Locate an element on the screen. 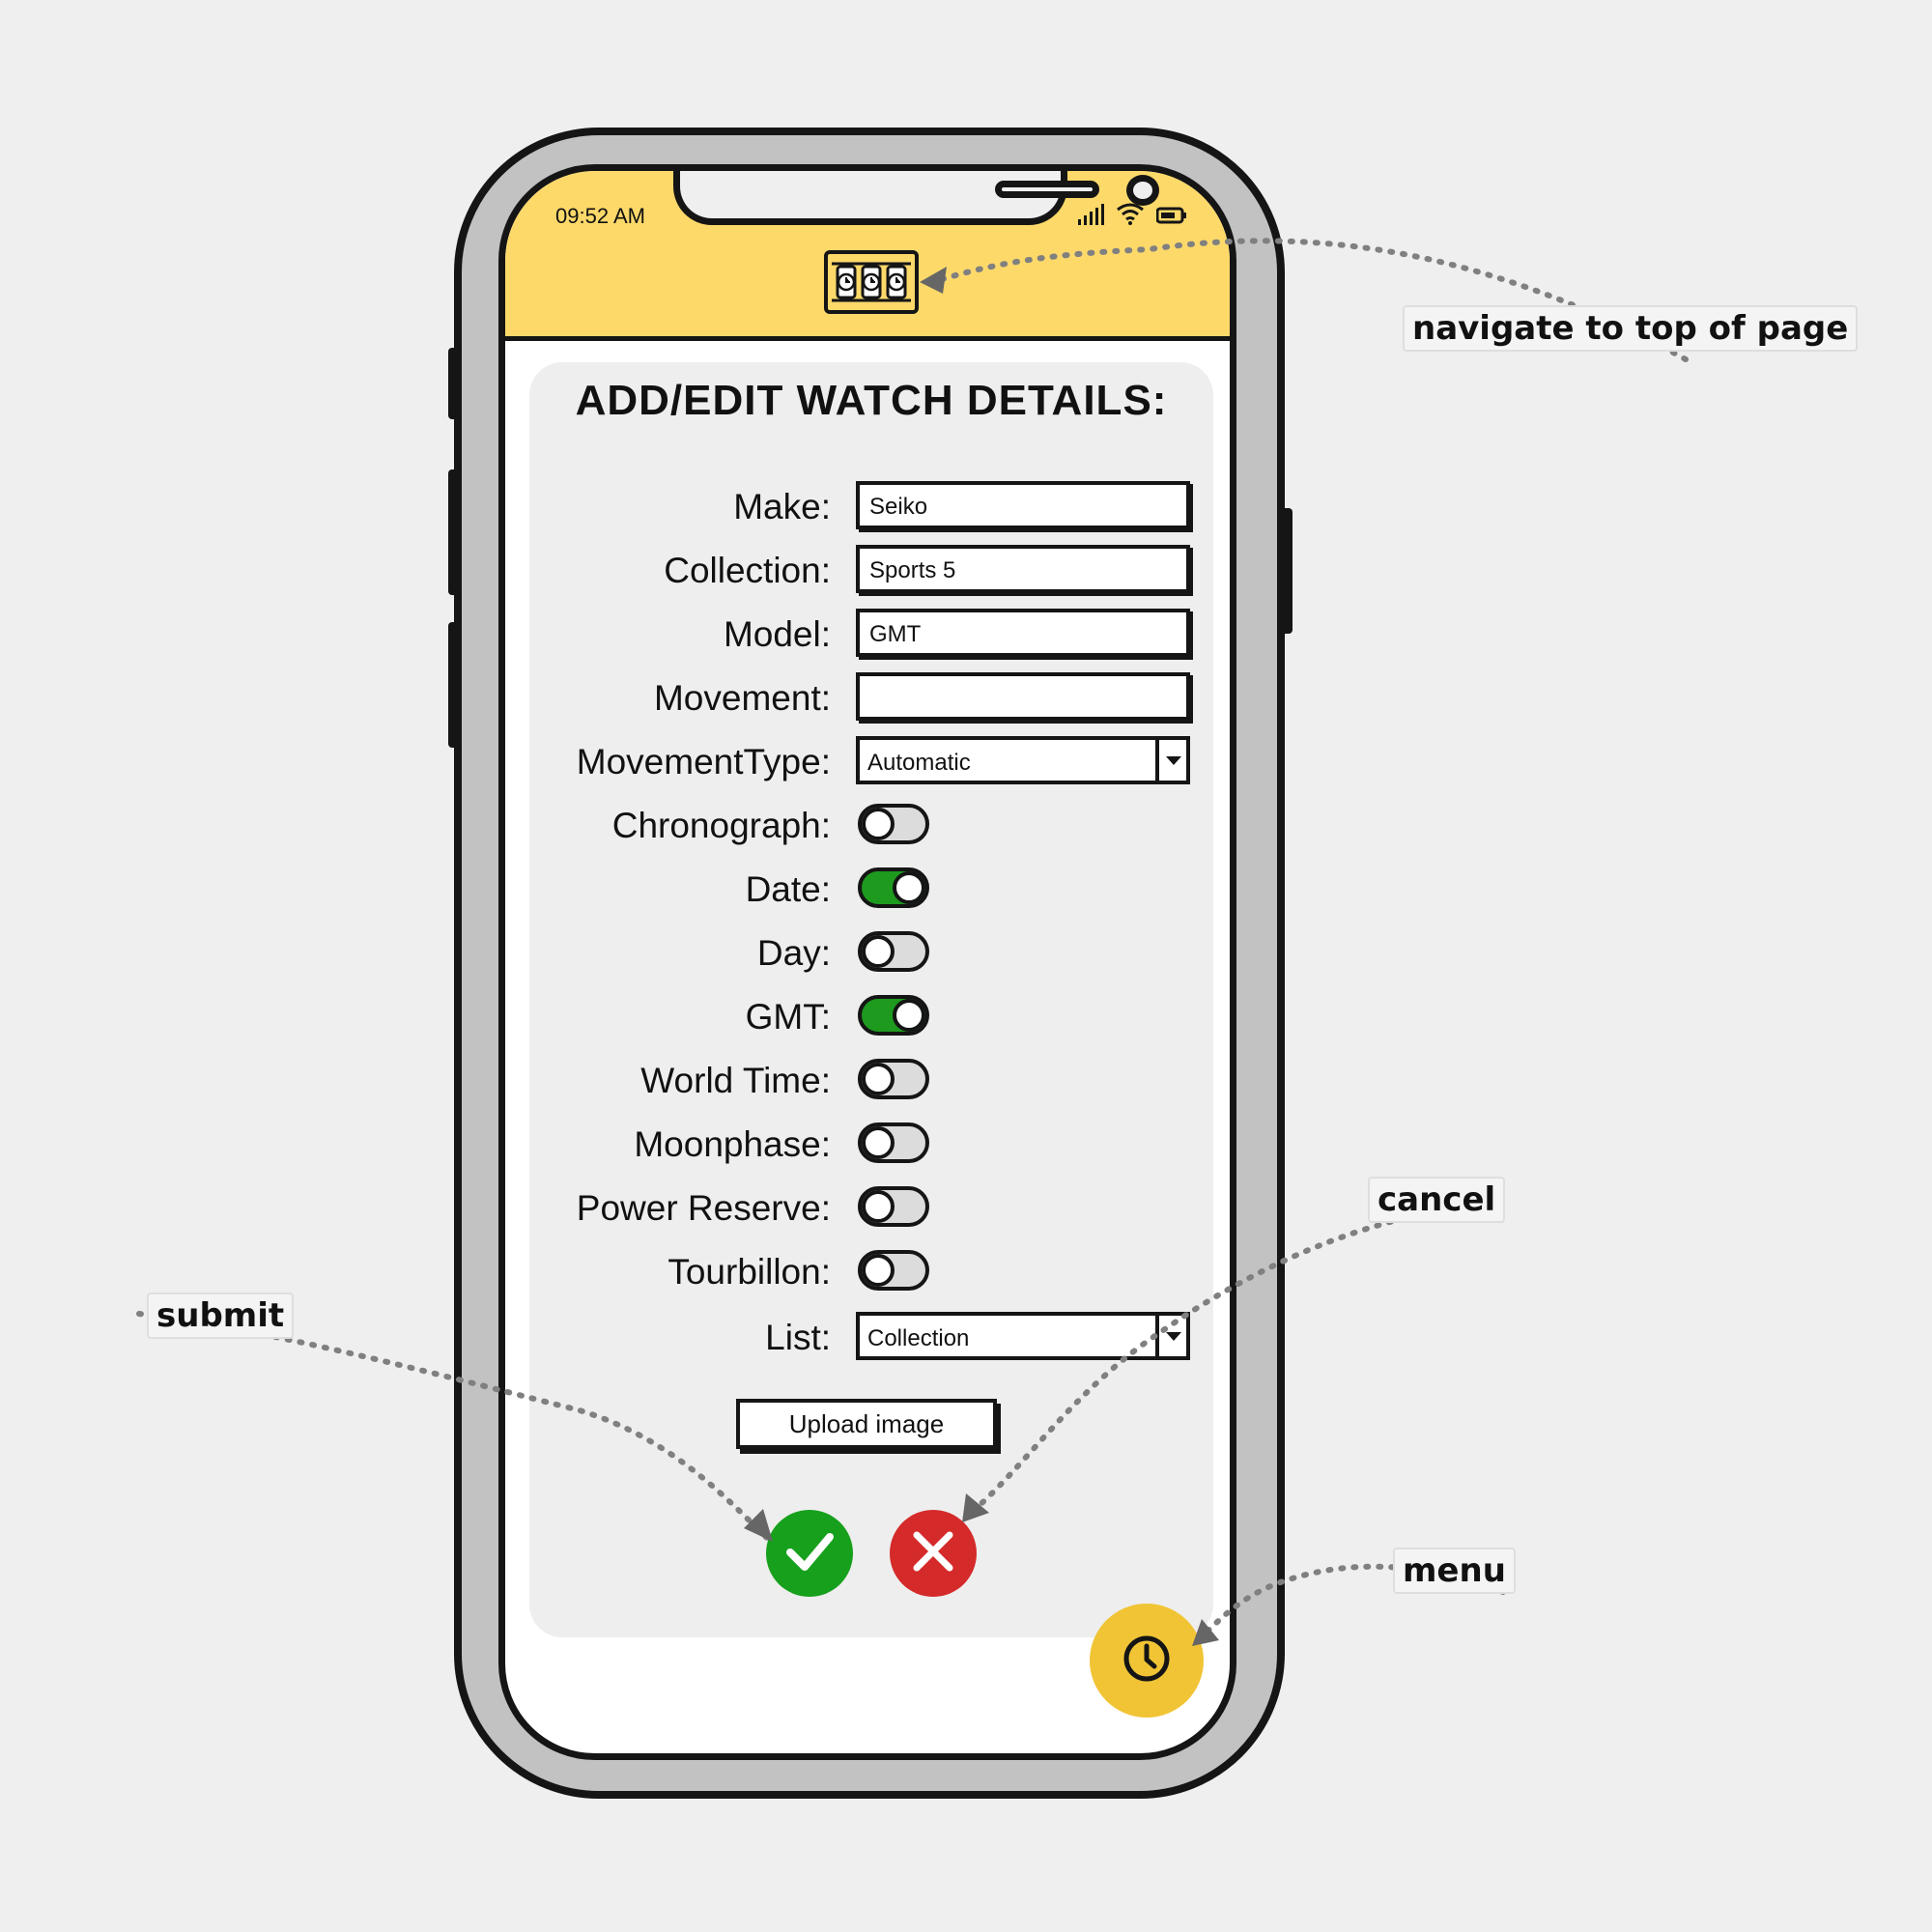  movement-type-label: MovementType: is located at coordinates (703, 761).